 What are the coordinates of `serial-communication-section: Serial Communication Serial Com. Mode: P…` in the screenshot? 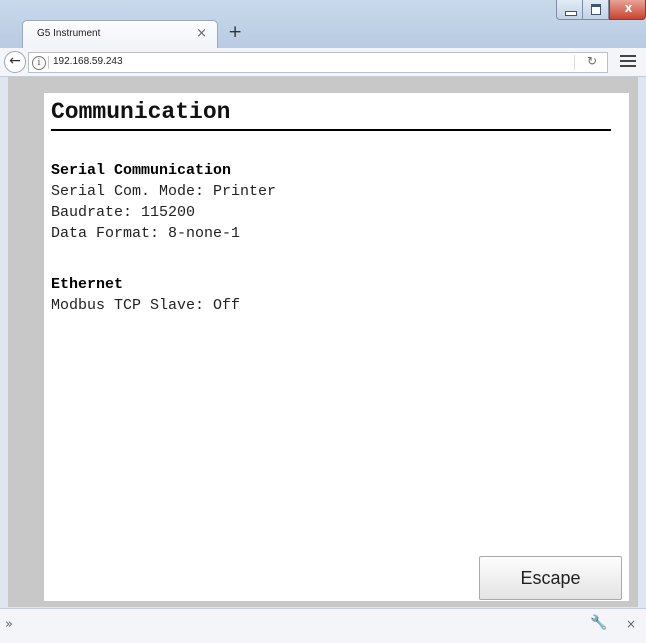 It's located at (163, 202).